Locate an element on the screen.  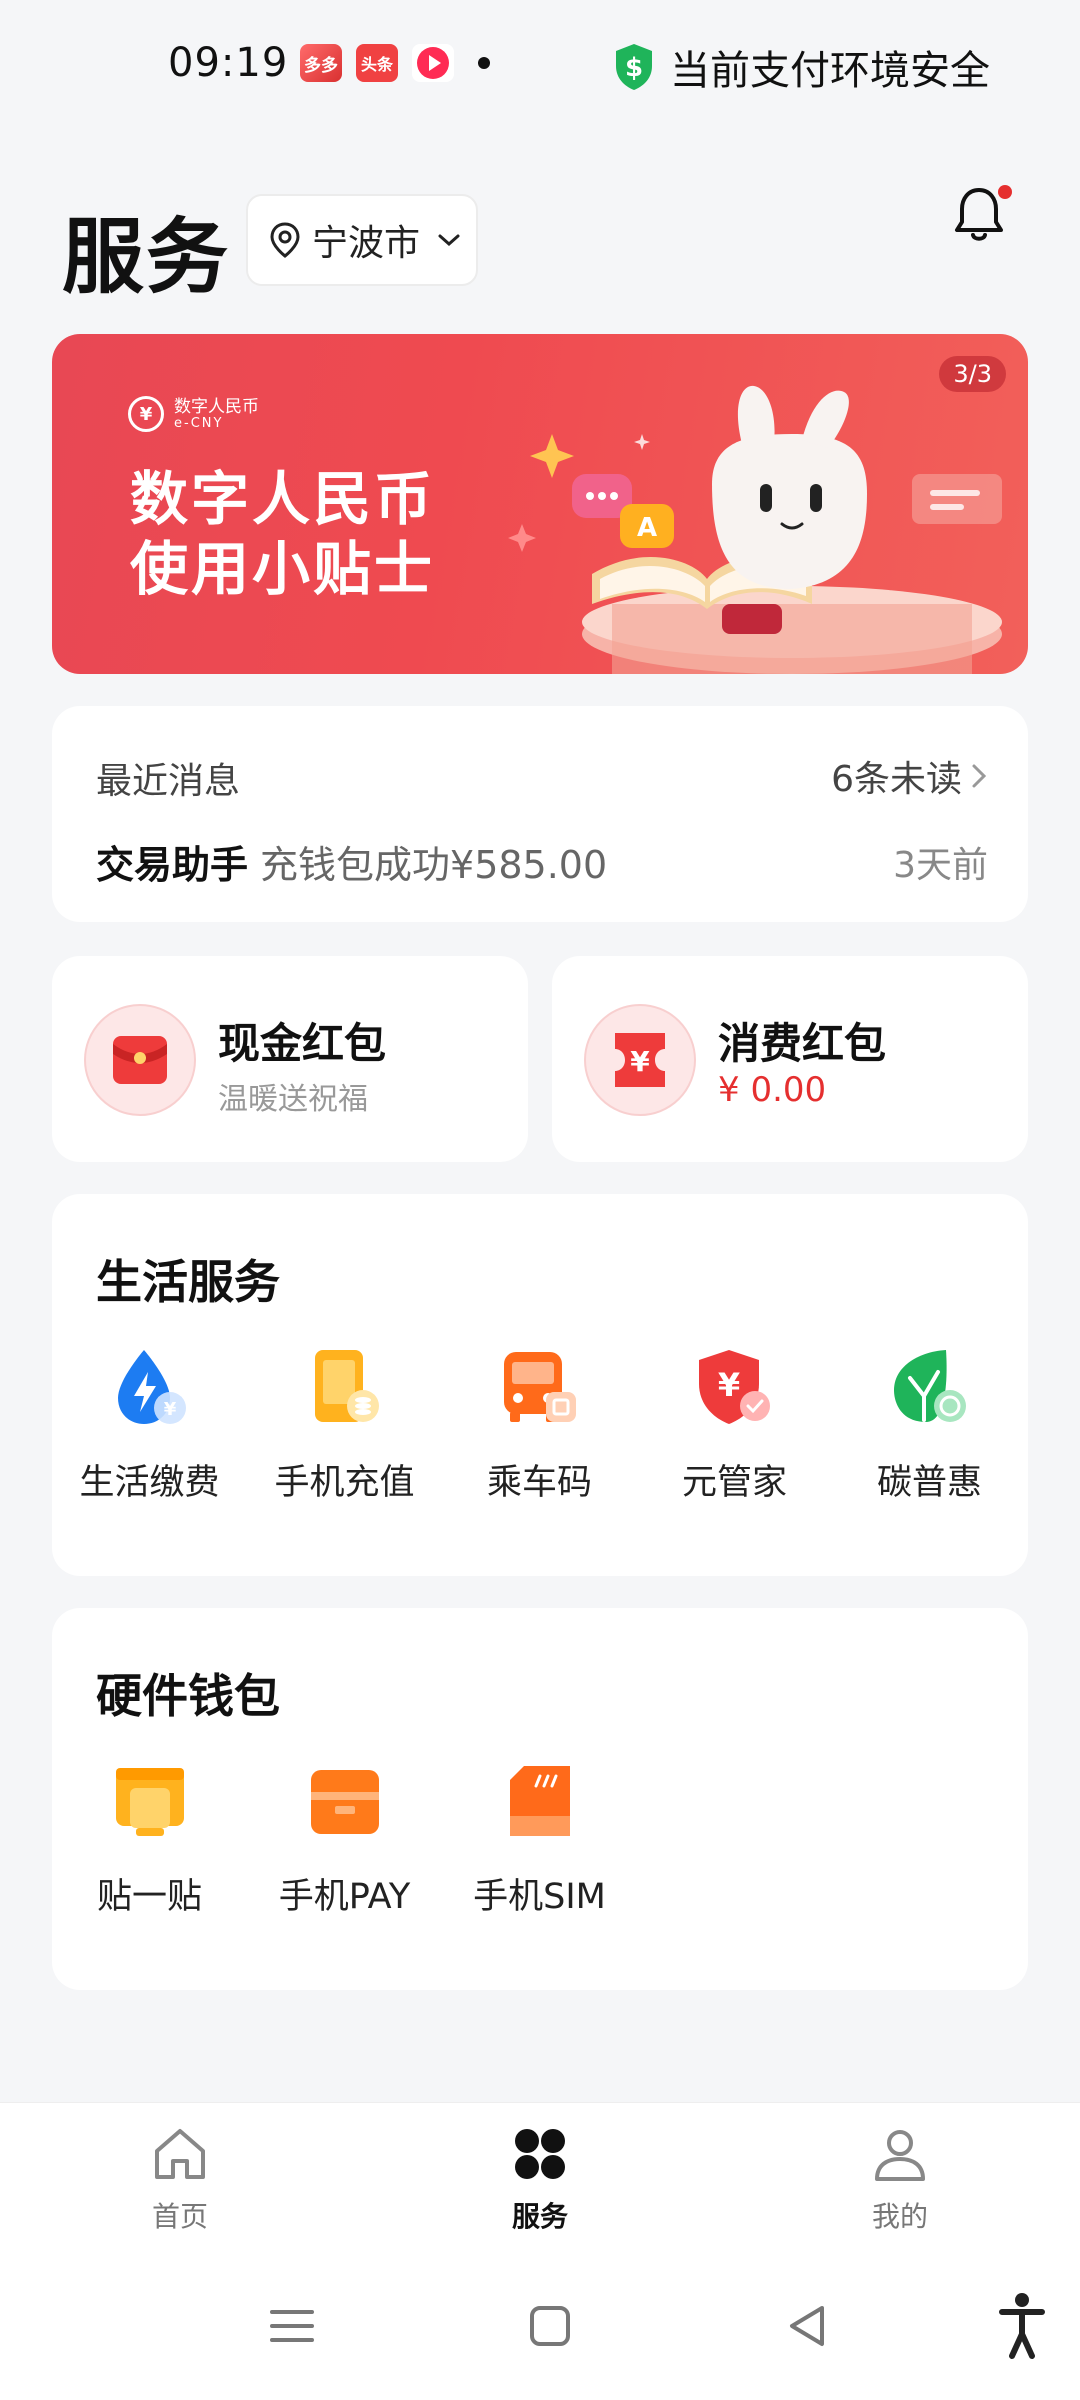
profile-icon is located at coordinates (900, 2155).